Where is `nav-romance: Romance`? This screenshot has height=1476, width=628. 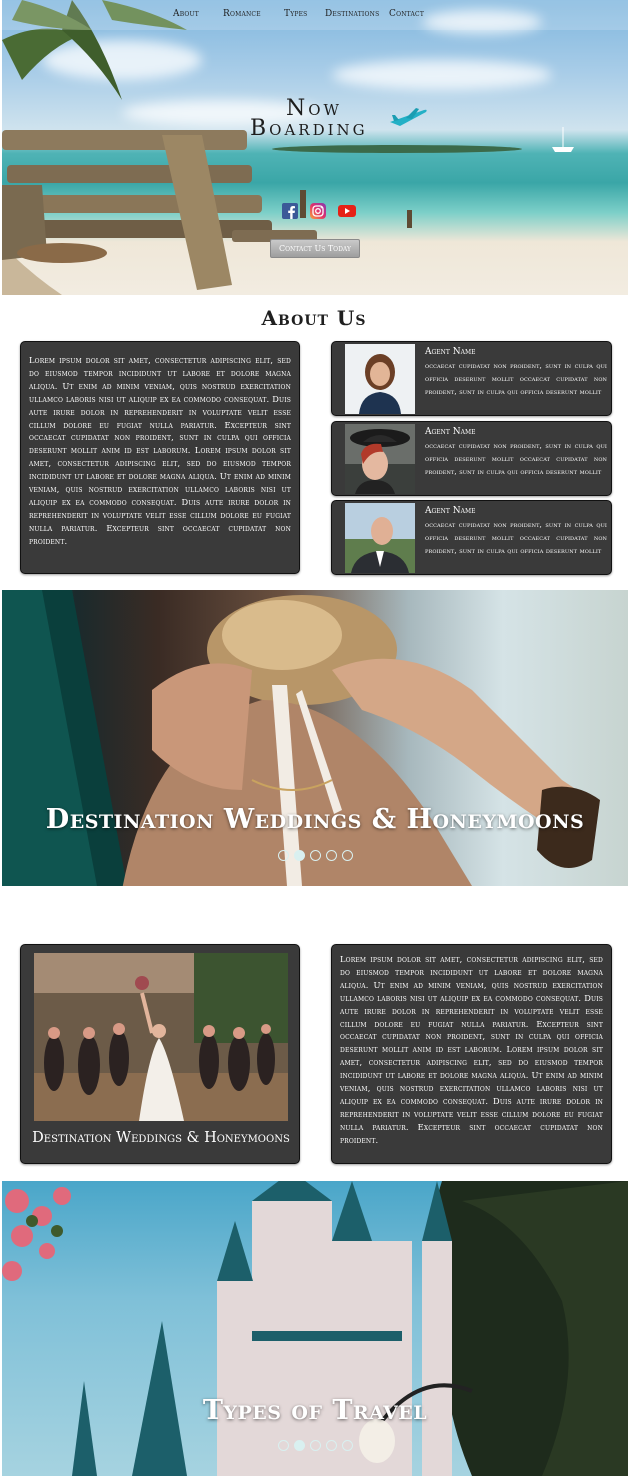 nav-romance: Romance is located at coordinates (242, 14).